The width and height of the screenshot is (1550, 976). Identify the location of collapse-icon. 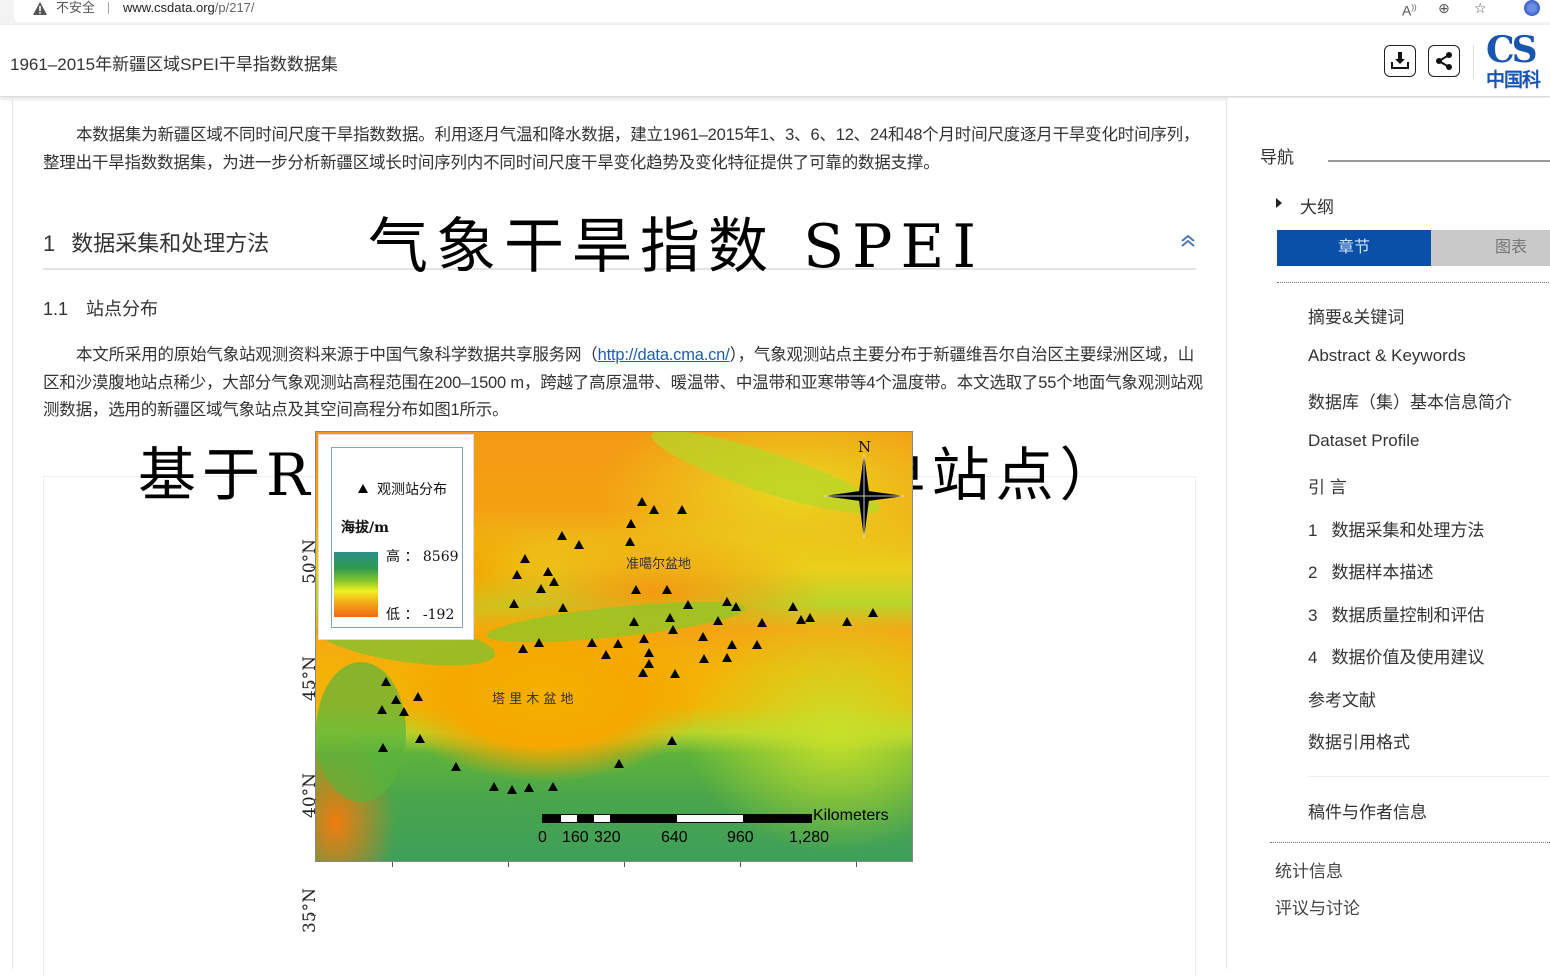
(1188, 241).